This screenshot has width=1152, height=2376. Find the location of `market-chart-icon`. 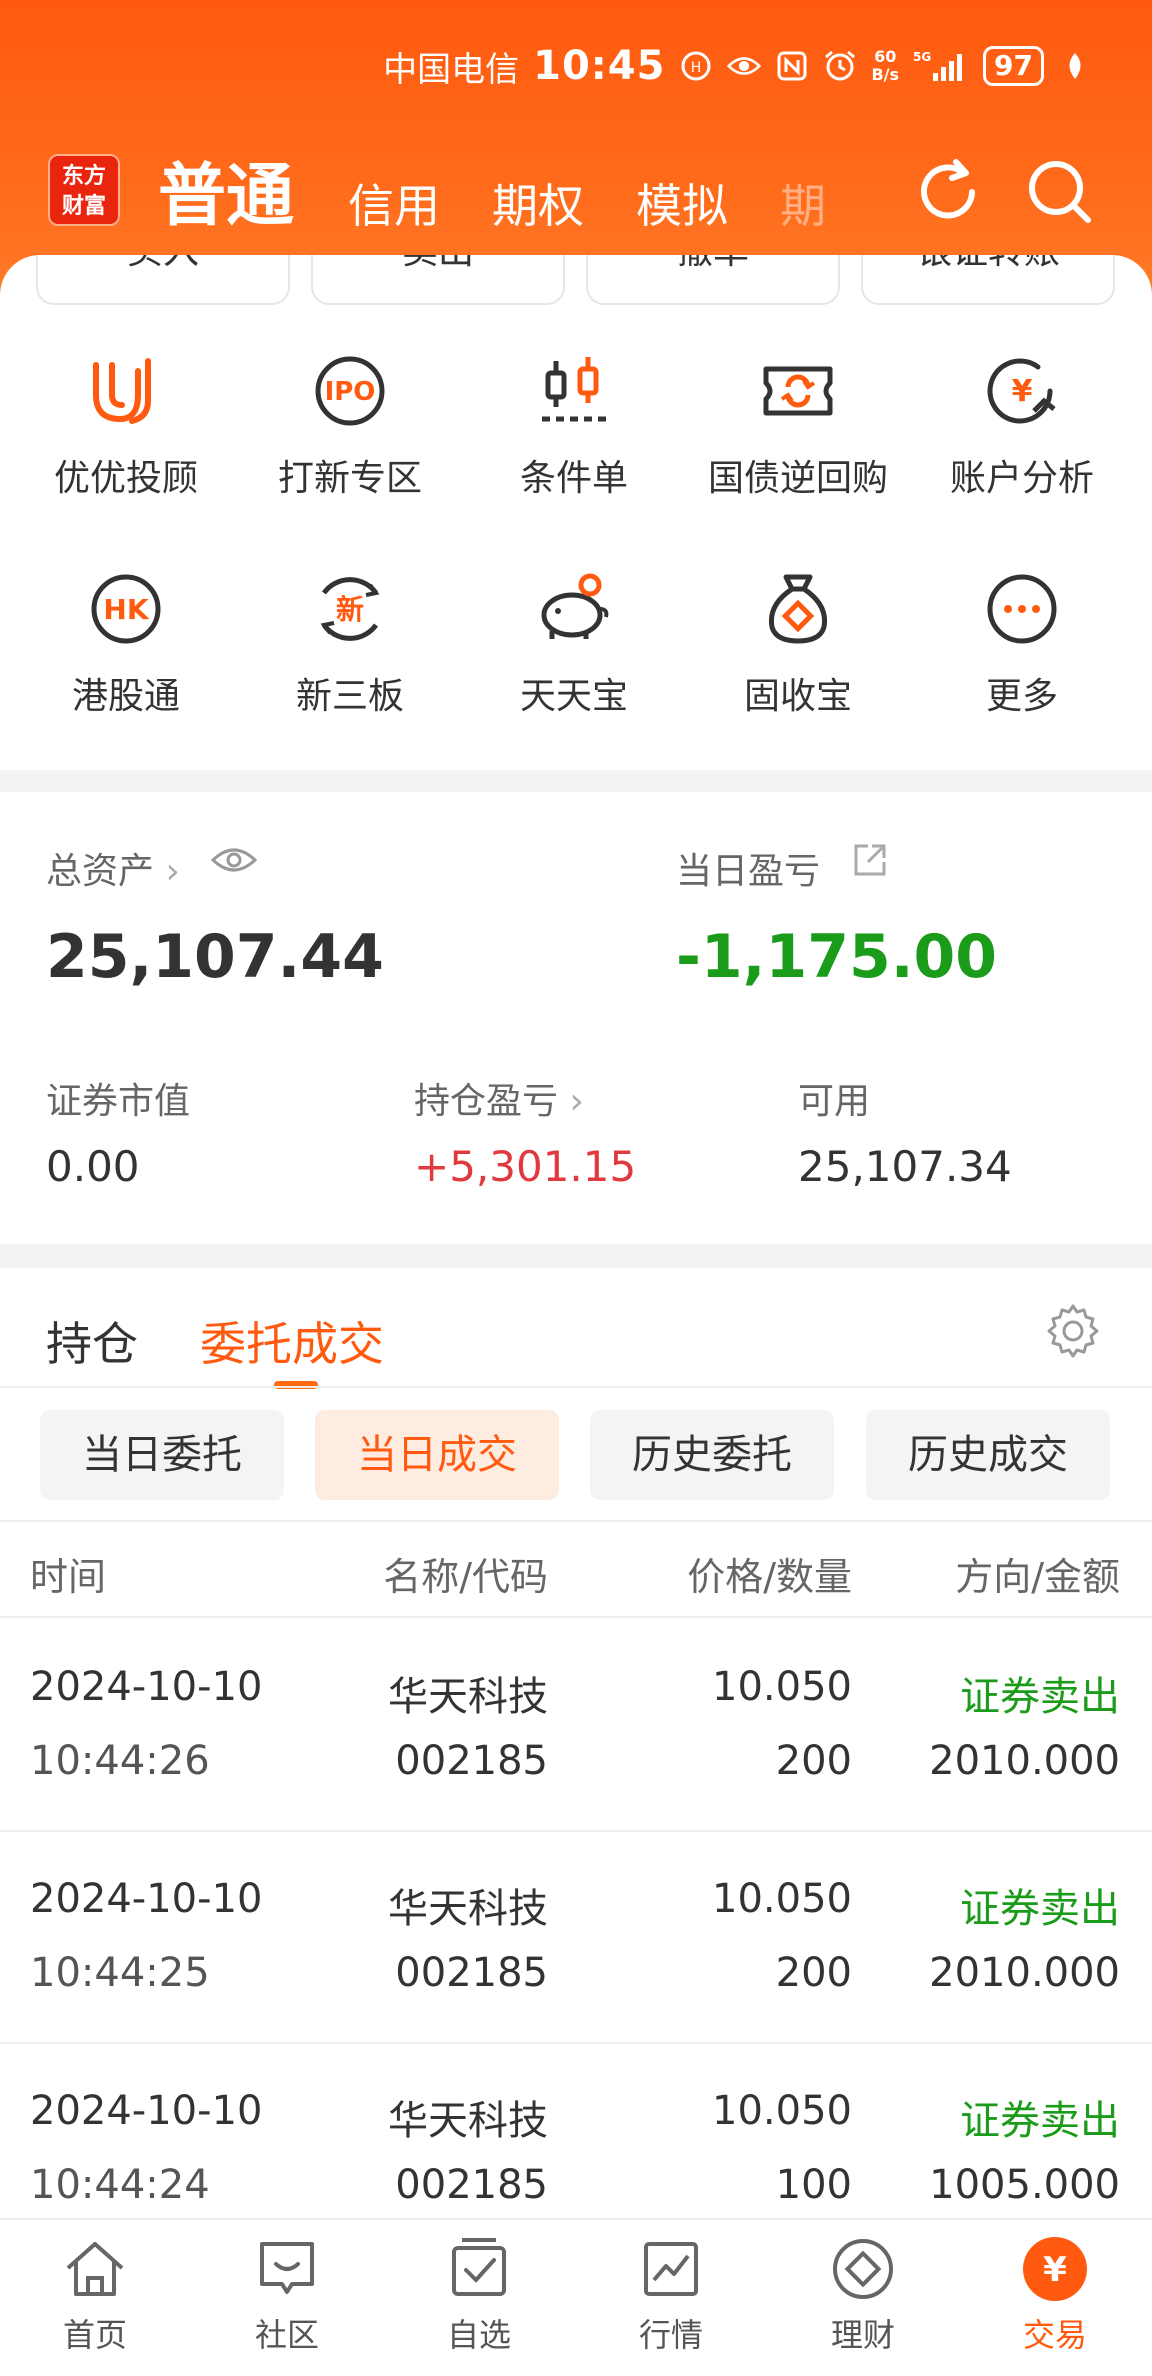

market-chart-icon is located at coordinates (671, 2269).